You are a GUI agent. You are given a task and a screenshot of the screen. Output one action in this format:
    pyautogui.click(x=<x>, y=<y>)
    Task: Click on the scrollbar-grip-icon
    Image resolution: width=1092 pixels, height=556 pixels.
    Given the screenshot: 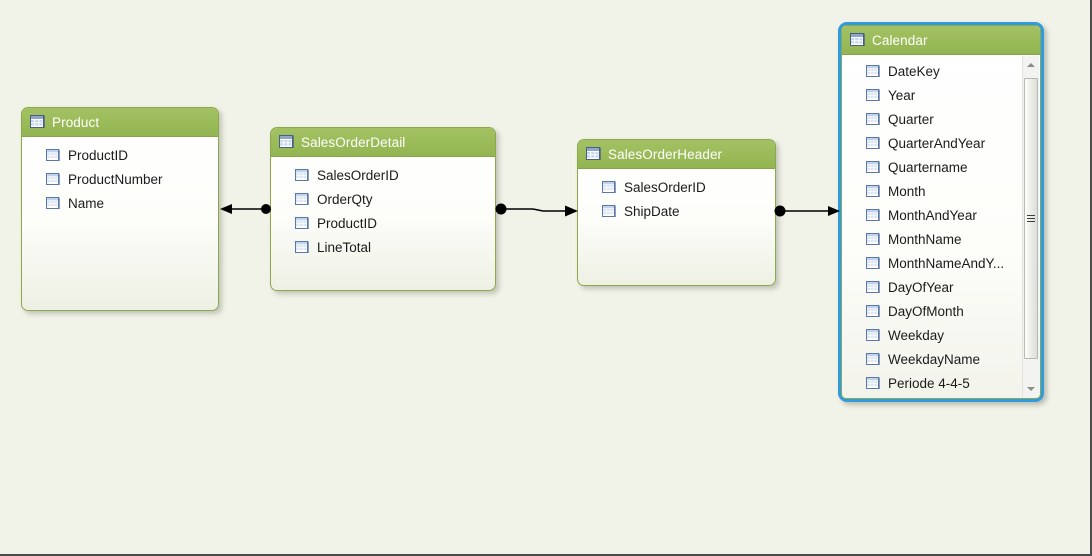 What is the action you would take?
    pyautogui.click(x=1031, y=218)
    